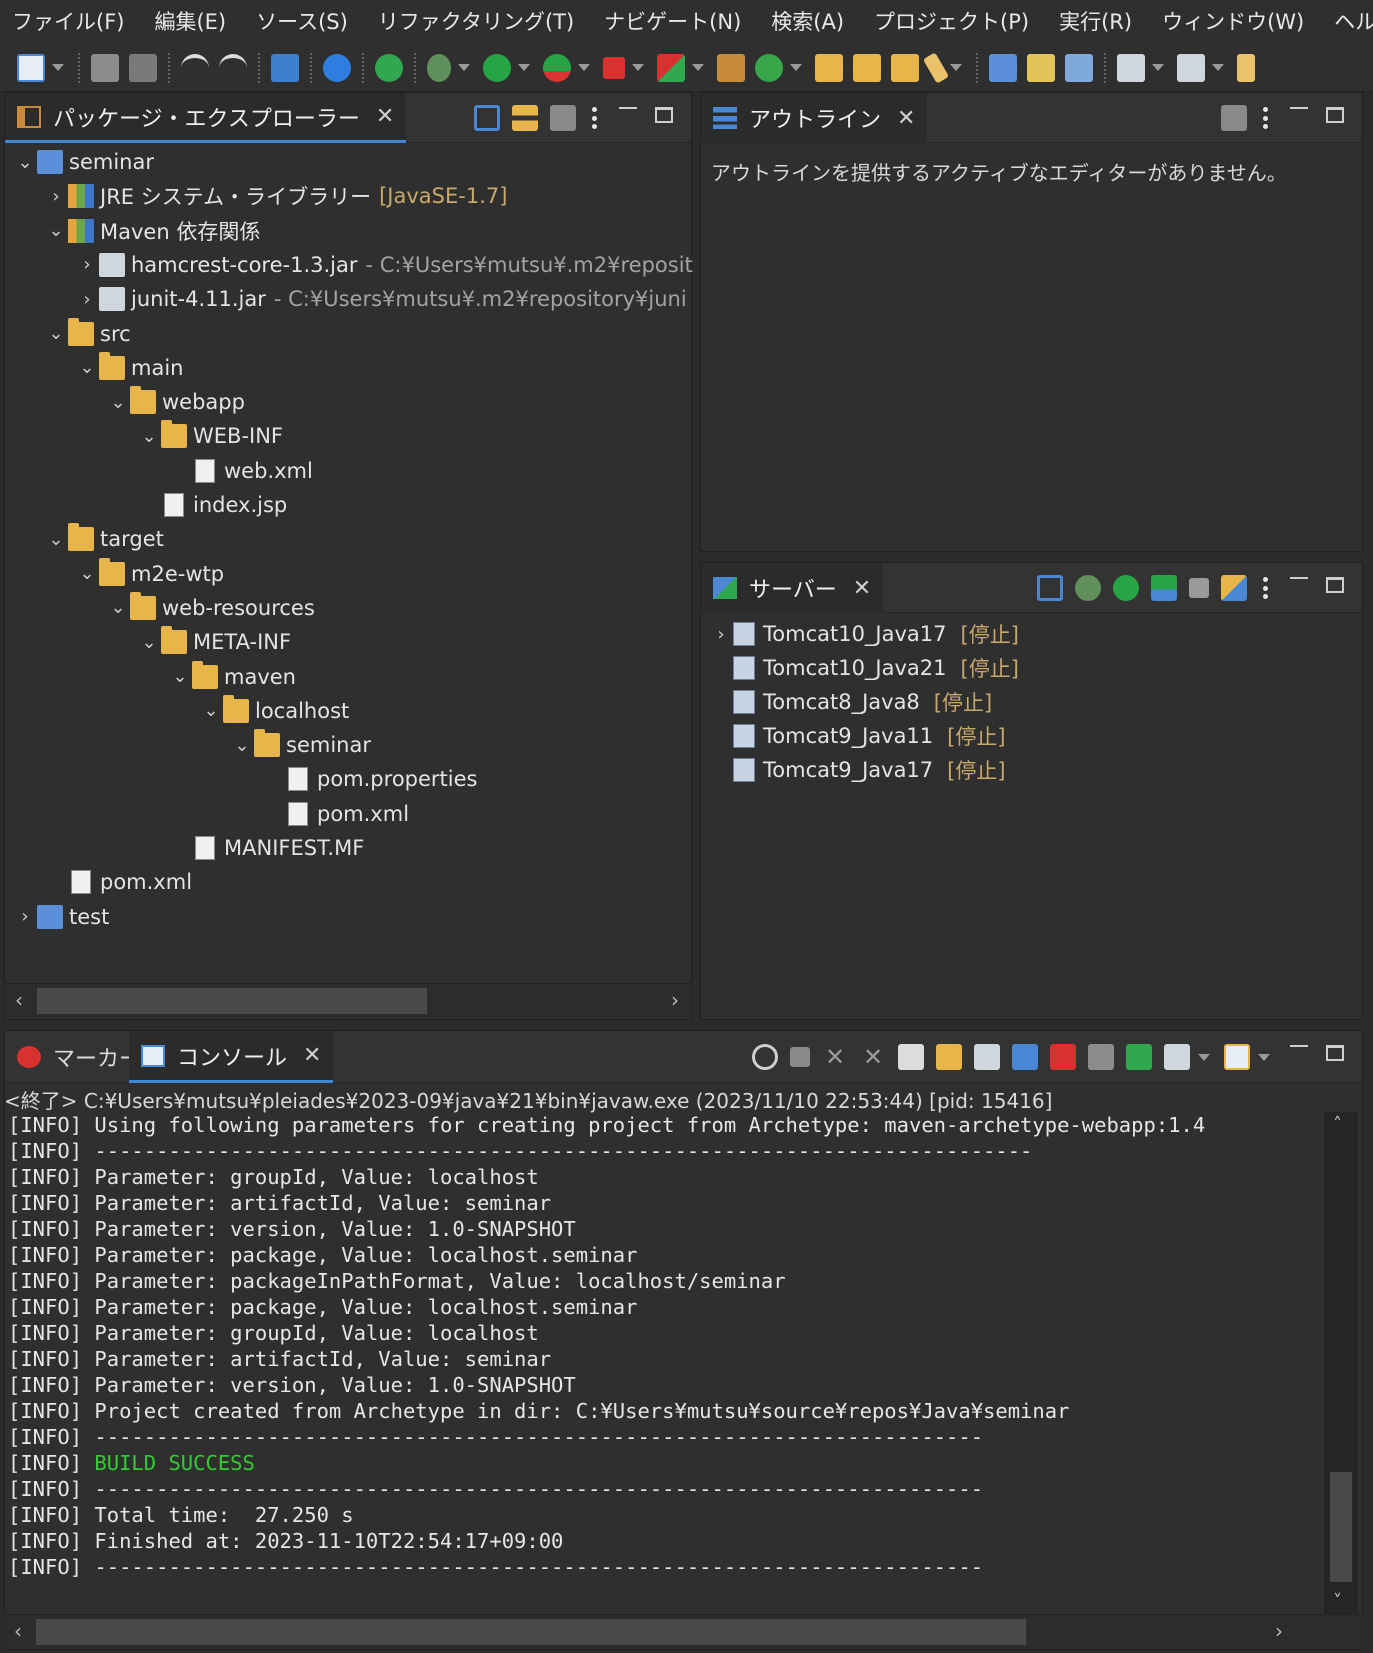 This screenshot has height=1653, width=1373. Describe the element at coordinates (1131, 67) in the screenshot. I see `import-icon` at that location.